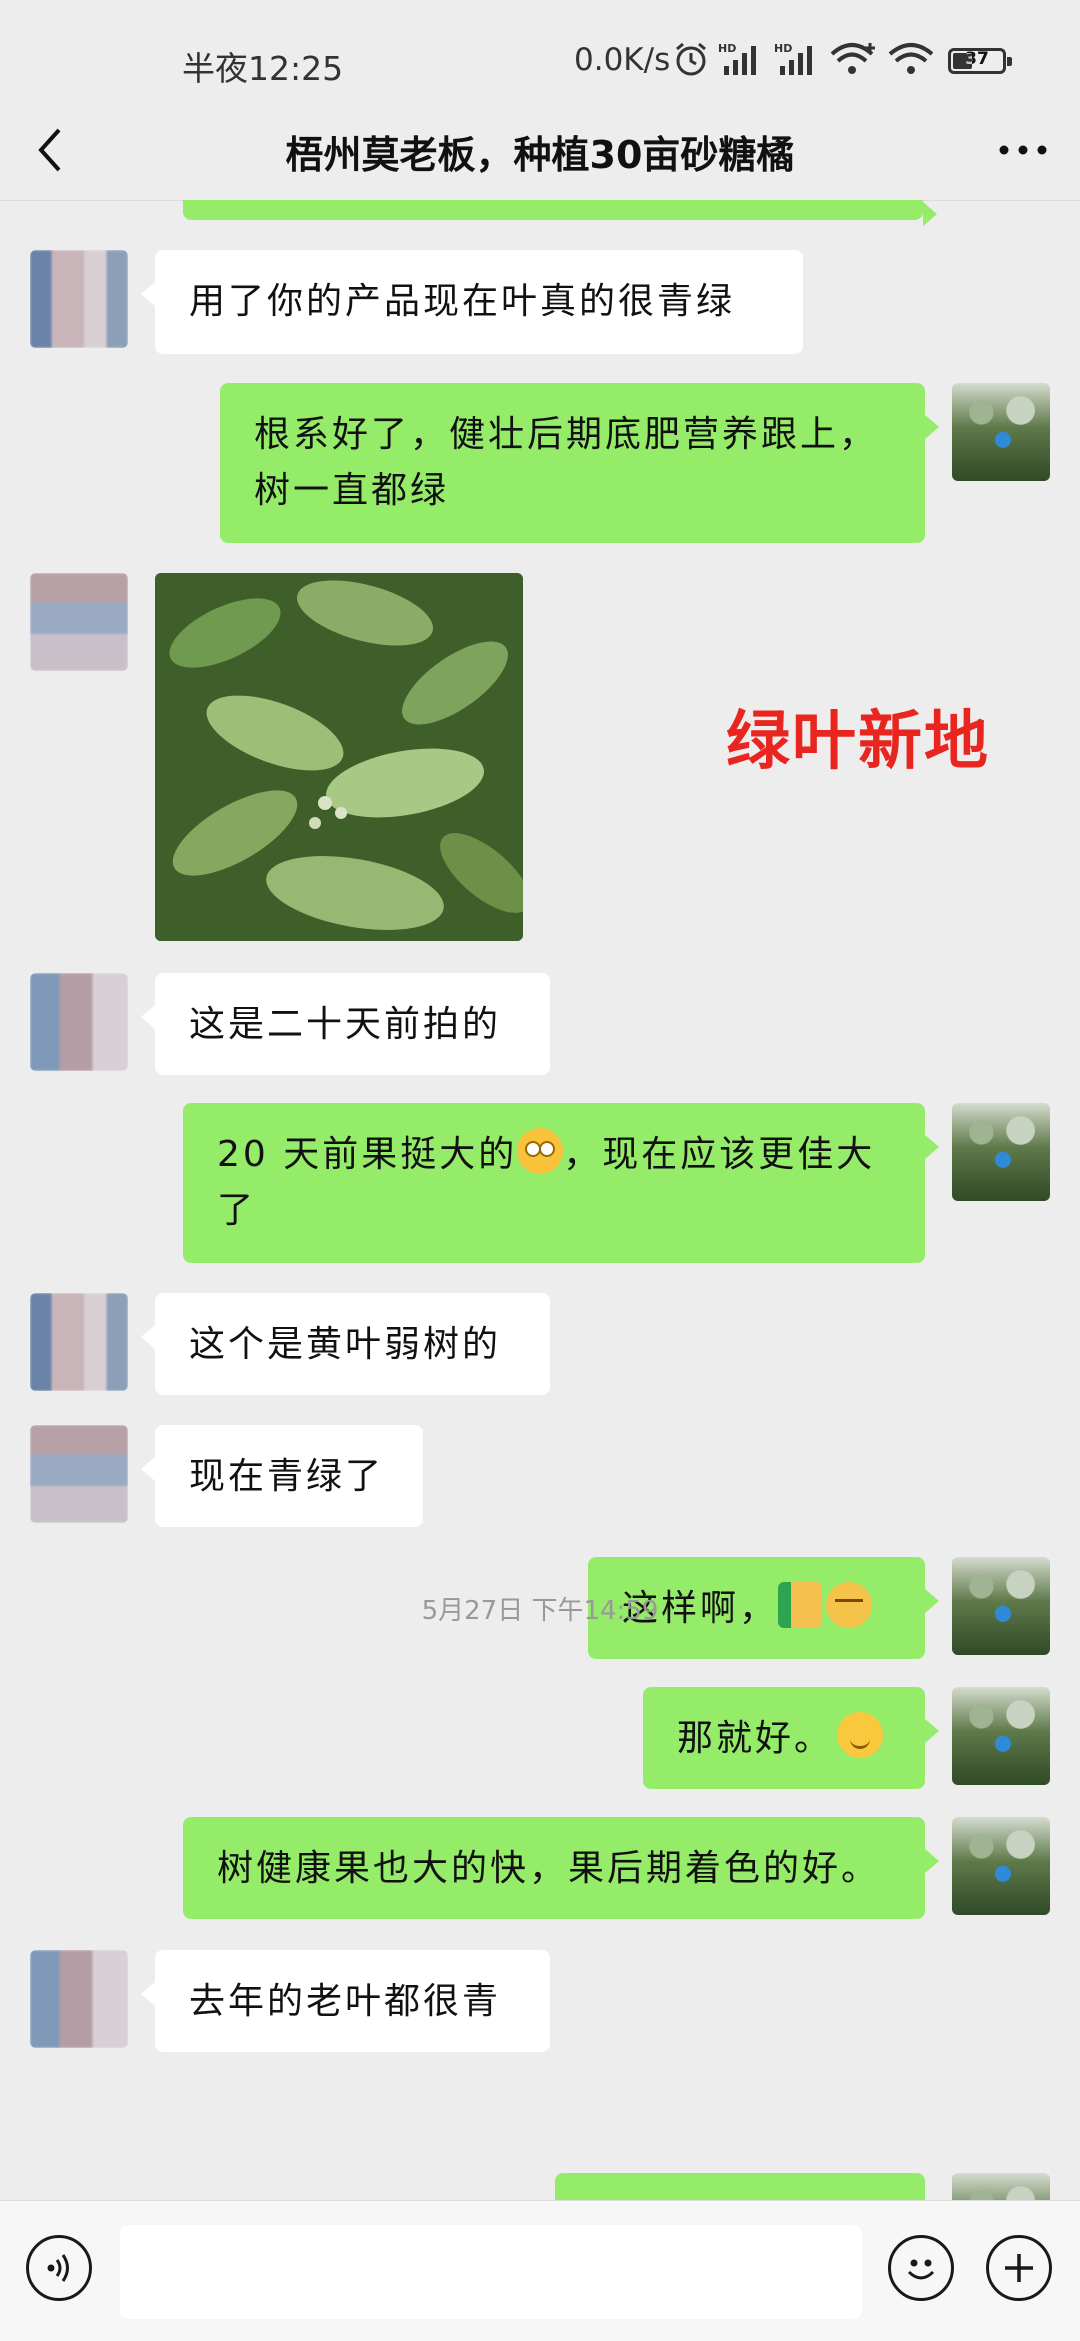 The image size is (1080, 2341). Describe the element at coordinates (911, 61) in the screenshot. I see `wifi-icon` at that location.